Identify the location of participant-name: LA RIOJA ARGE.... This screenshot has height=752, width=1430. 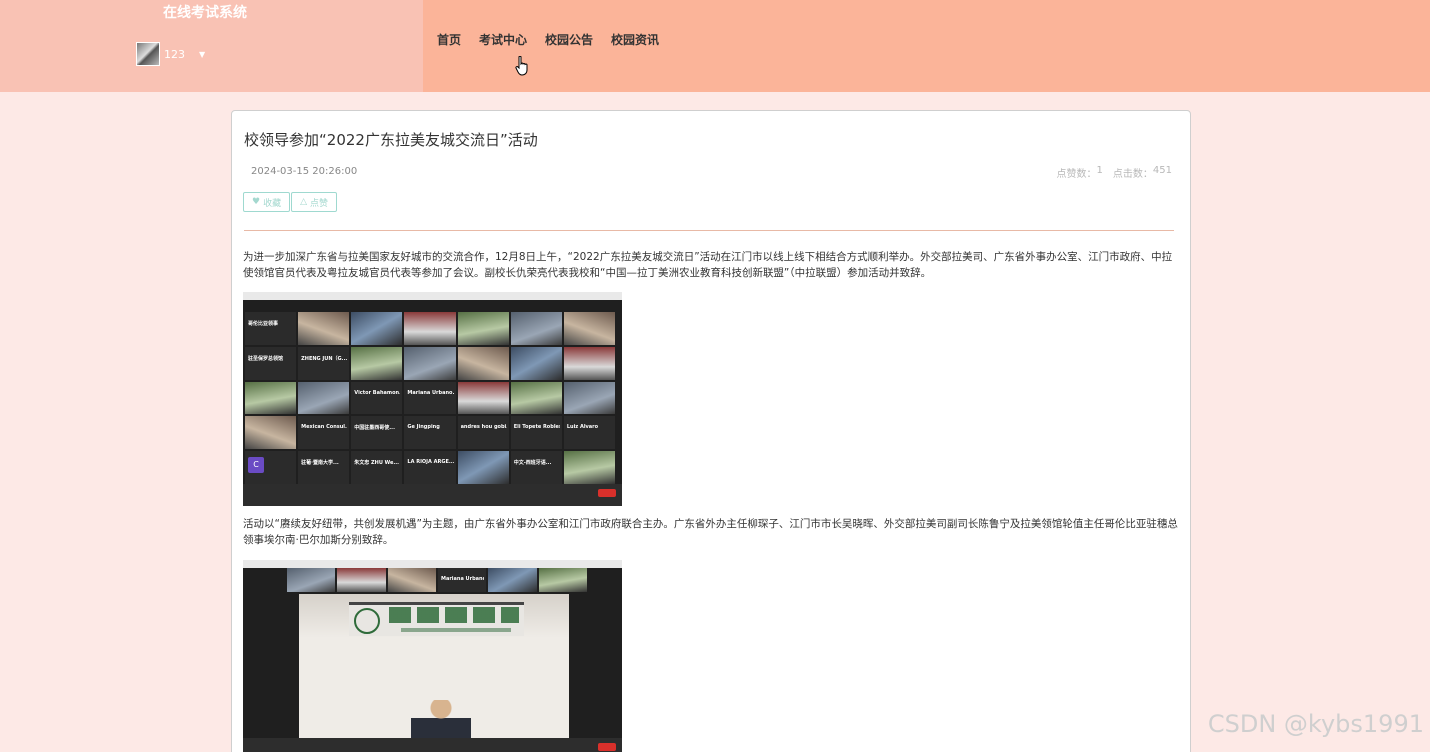
(430, 462).